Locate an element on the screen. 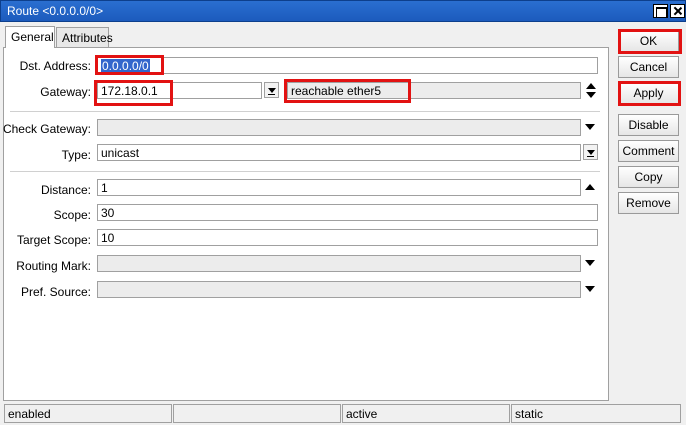 This screenshot has width=686, height=425. distance-chevron-up-icon is located at coordinates (590, 187).